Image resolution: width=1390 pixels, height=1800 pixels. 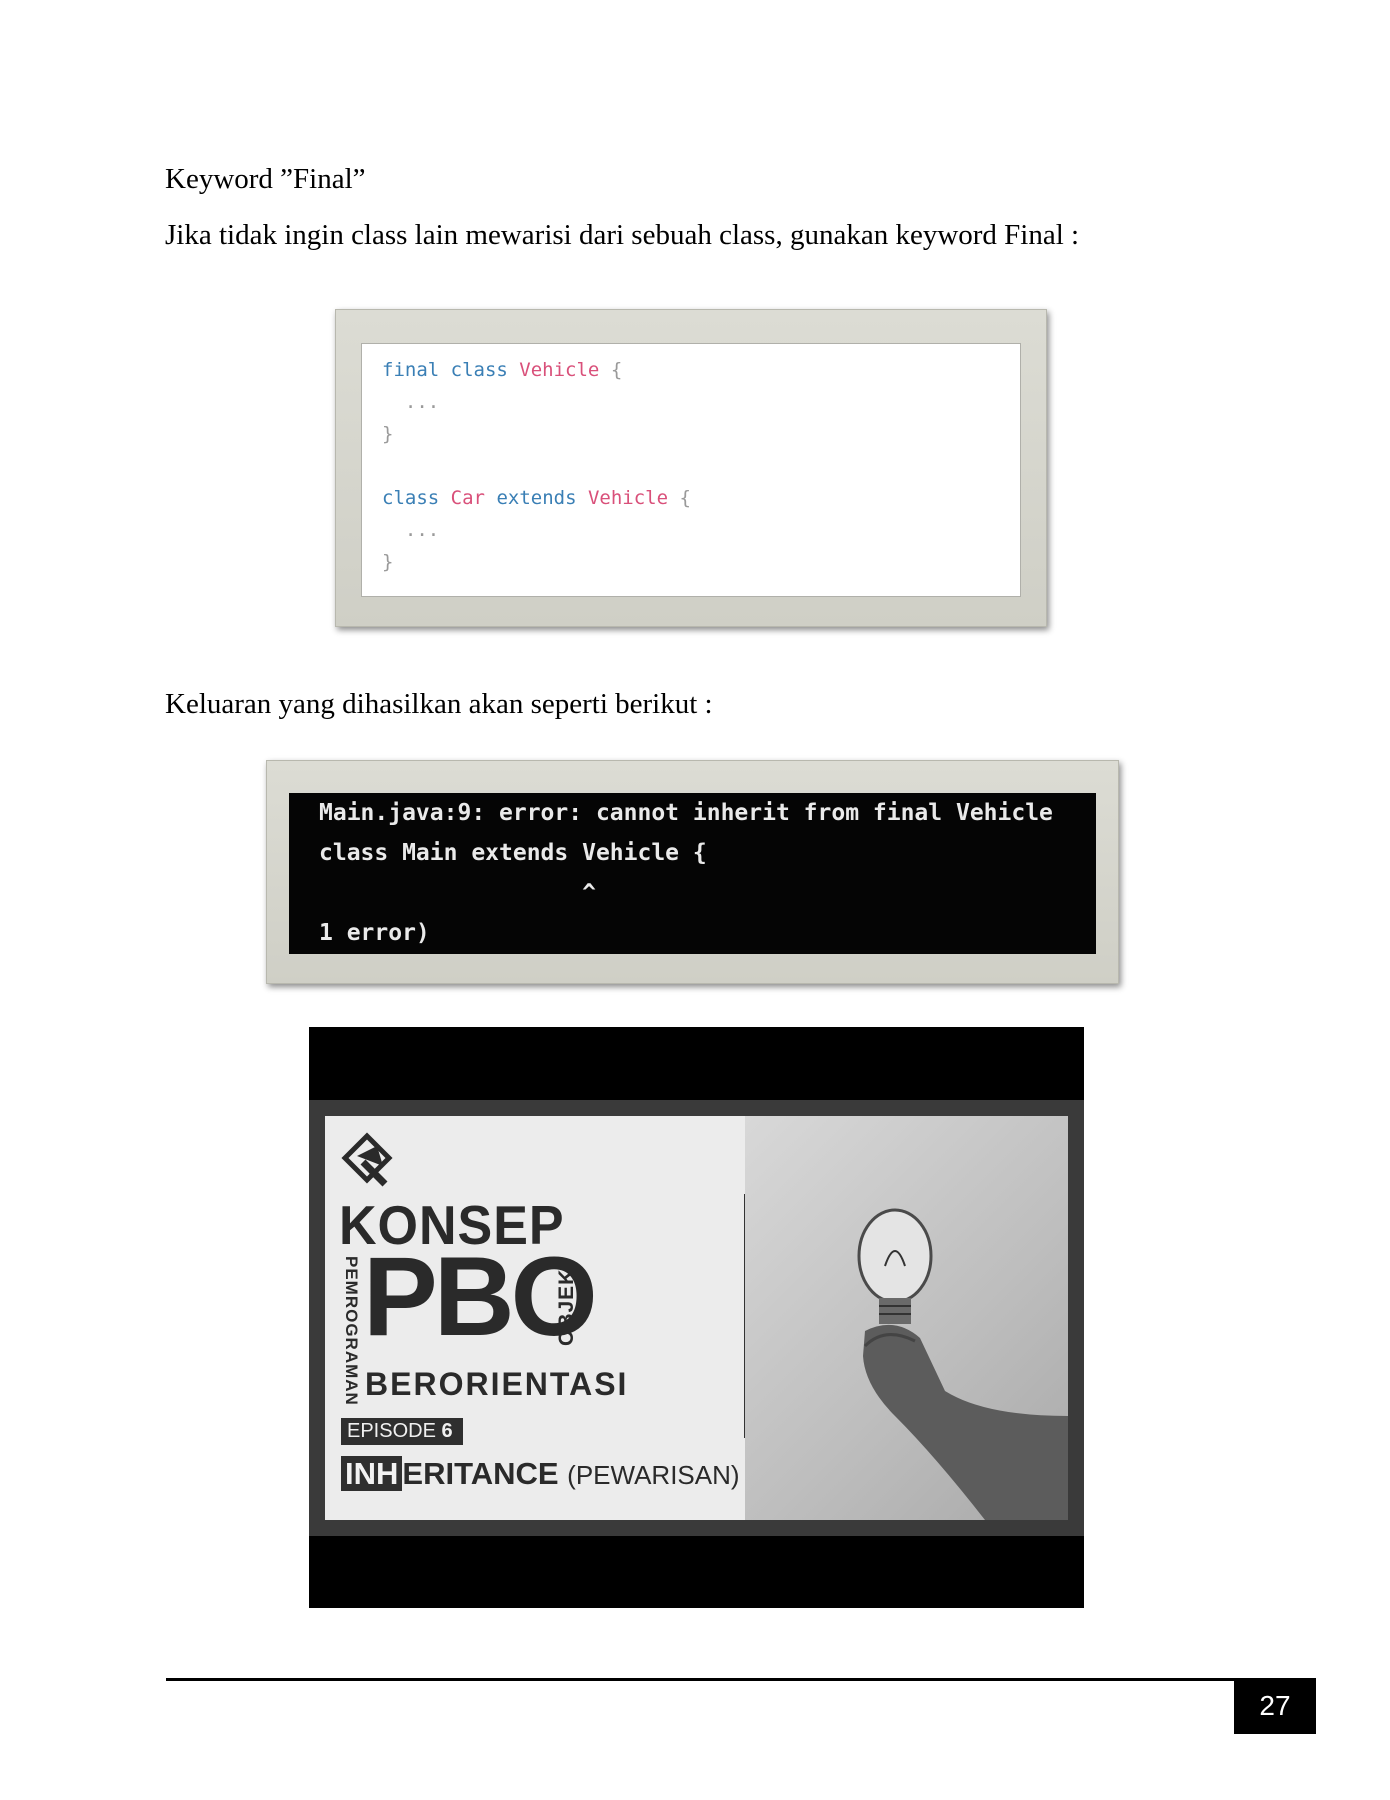 I want to click on episode-badge: EPISODE 6, so click(x=402, y=1431).